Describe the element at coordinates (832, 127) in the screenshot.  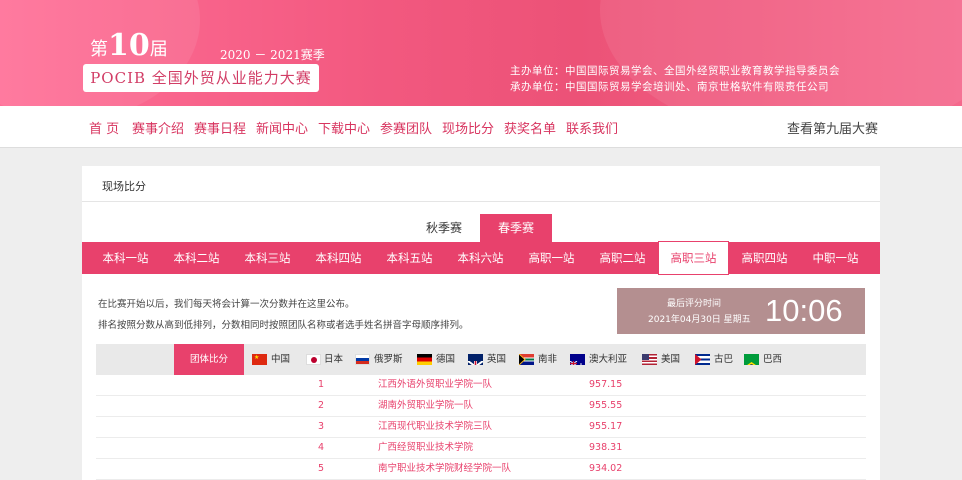
I see `nav-ninth-edition-link: 查看第九届大赛` at that location.